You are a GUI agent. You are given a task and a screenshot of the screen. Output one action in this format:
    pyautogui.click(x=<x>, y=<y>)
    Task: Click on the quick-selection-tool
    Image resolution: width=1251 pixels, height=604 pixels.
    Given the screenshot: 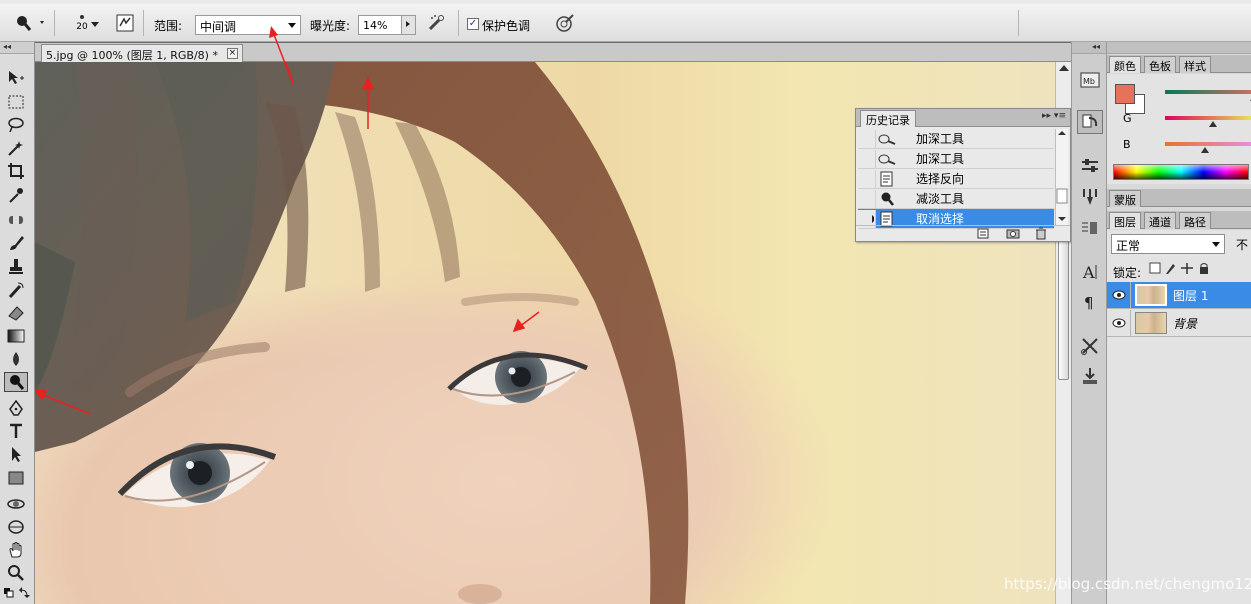 What is the action you would take?
    pyautogui.click(x=16, y=148)
    